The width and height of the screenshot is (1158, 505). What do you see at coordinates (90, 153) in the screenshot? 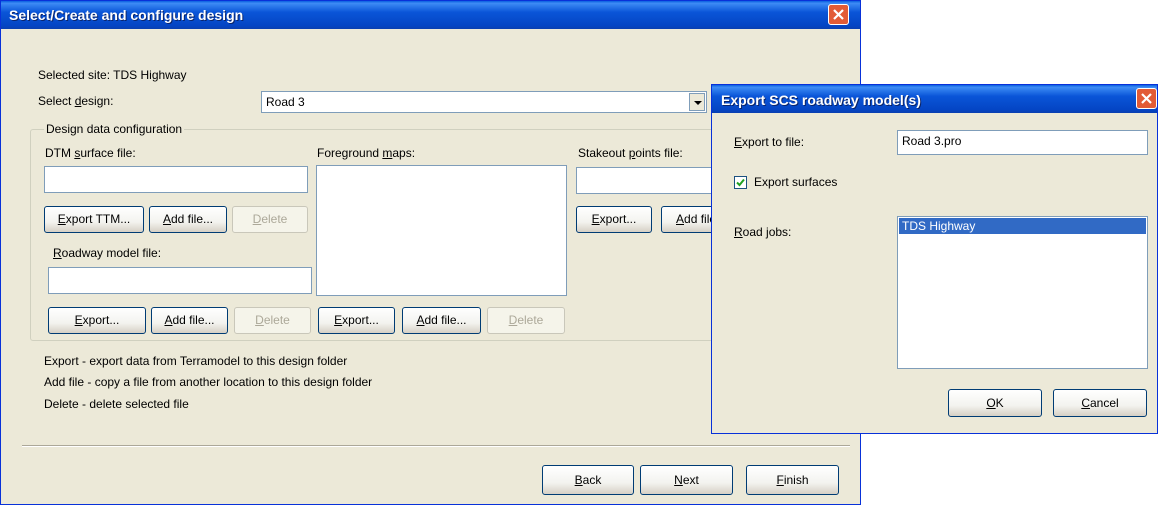
I see `dtm-surface-label: DTM surface file:` at bounding box center [90, 153].